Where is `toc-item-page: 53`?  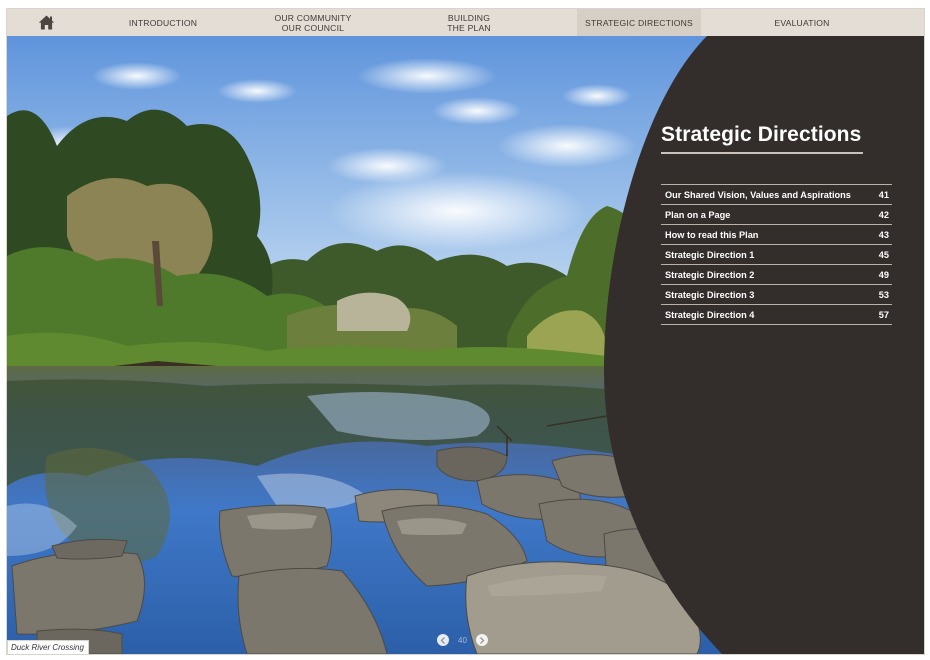
toc-item-page: 53 is located at coordinates (883, 294).